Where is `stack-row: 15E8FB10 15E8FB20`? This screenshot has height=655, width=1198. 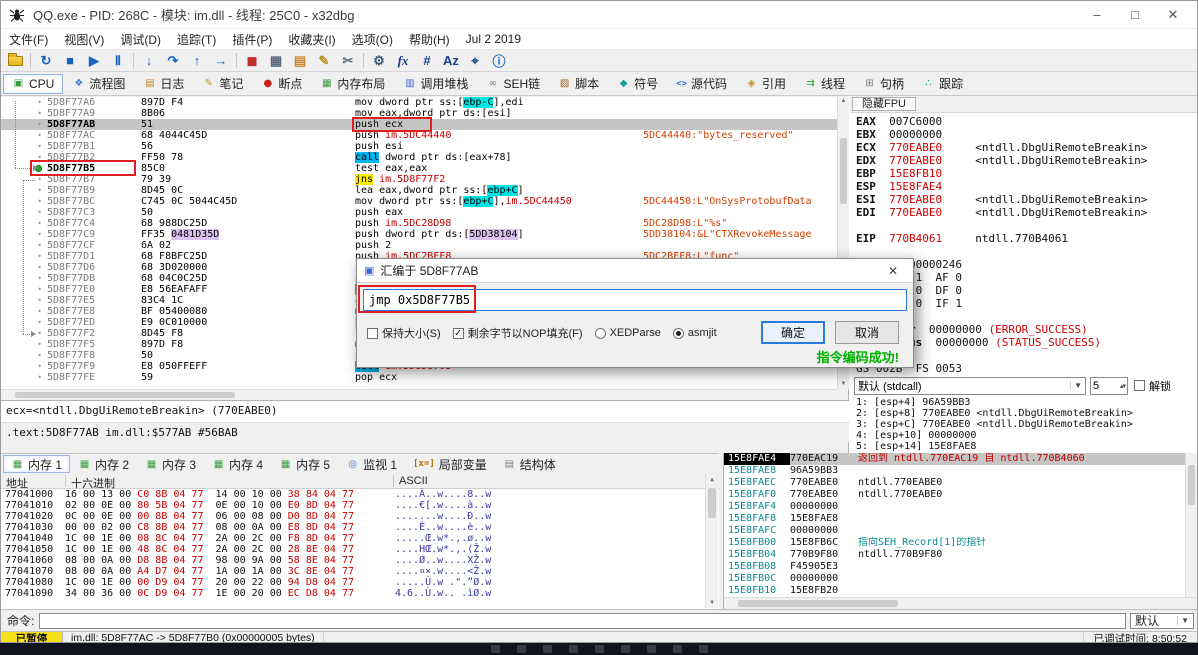
stack-row: 15E8FB10 15E8FB20 is located at coordinates (954, 591).